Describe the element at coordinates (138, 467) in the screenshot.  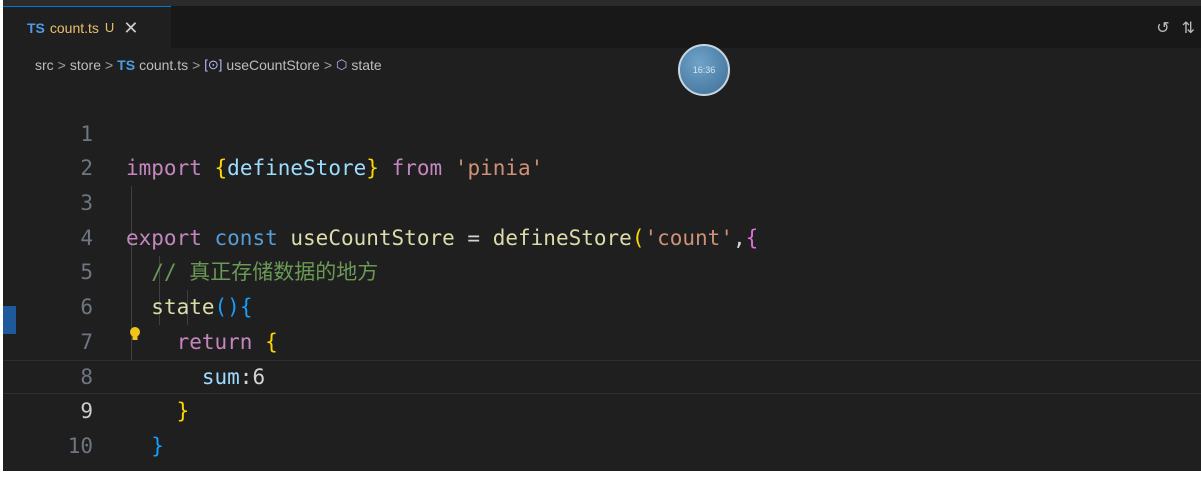
I see `code-text: })` at that location.